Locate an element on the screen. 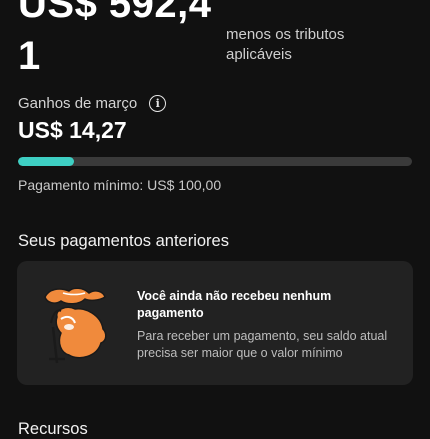  monthly-earnings-label: Ganhos de março is located at coordinates (78, 103).